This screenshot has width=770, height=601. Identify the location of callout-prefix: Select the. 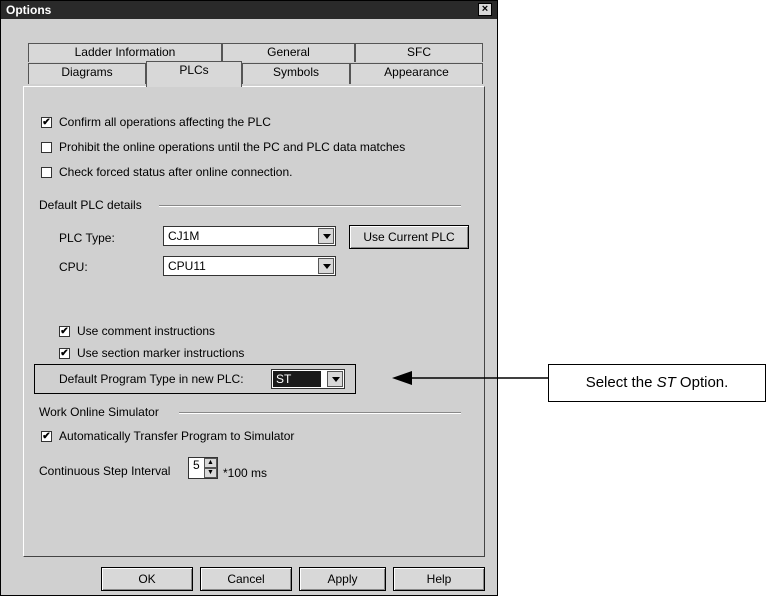
(621, 382).